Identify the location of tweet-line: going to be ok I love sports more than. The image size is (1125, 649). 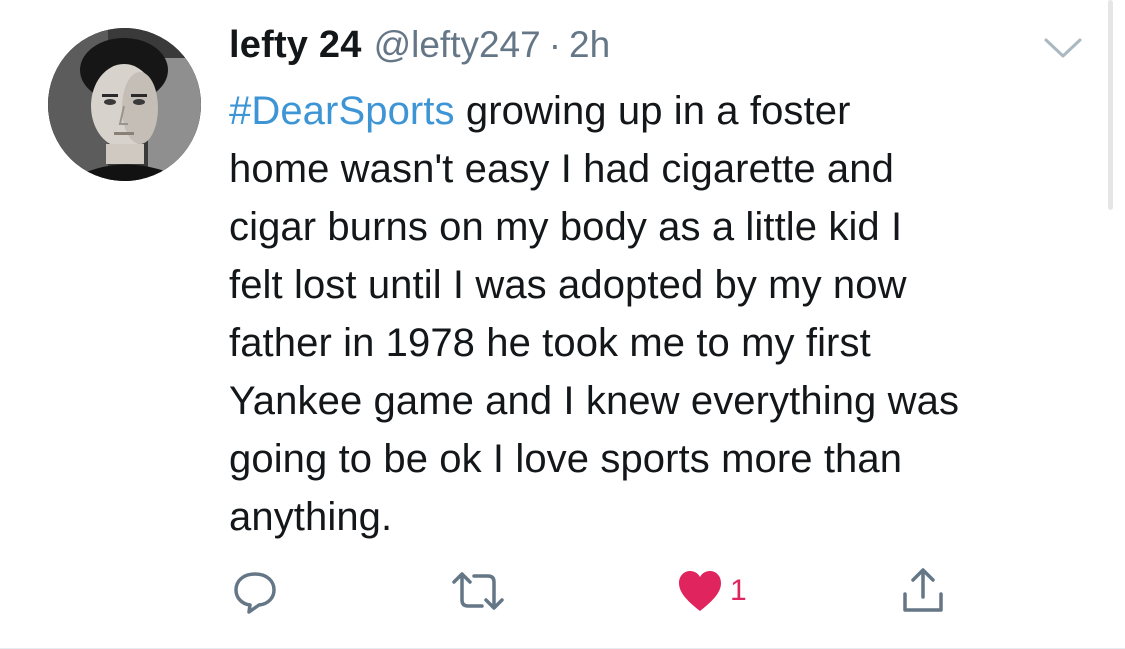
(566, 459).